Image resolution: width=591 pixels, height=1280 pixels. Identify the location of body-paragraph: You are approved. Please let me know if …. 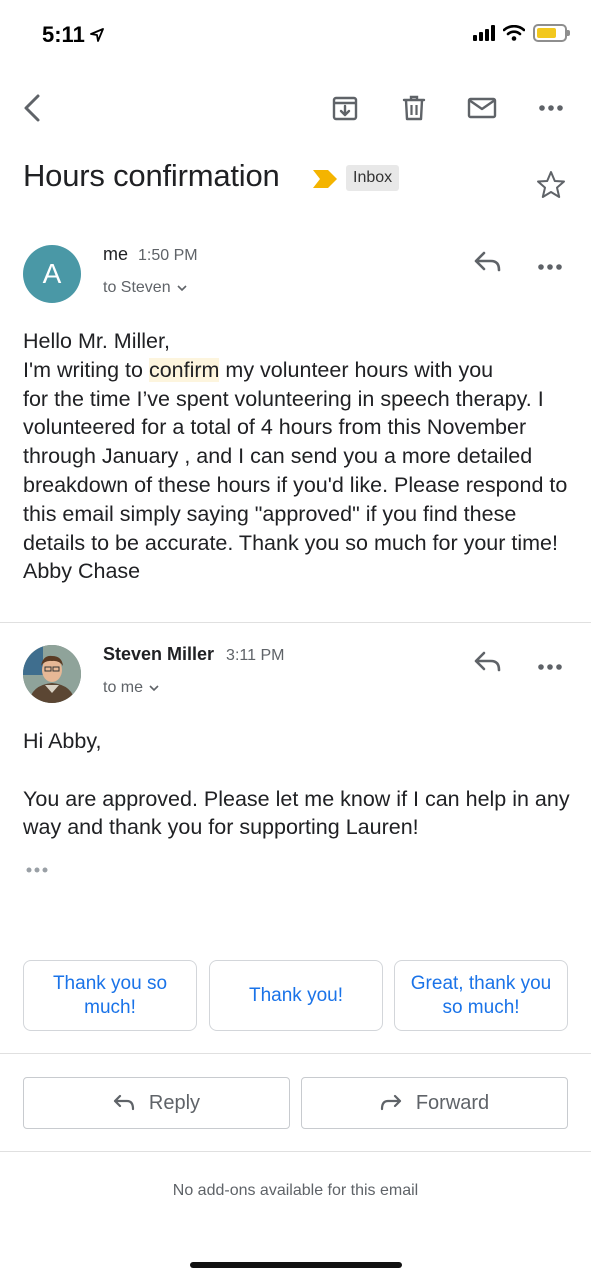
(296, 813).